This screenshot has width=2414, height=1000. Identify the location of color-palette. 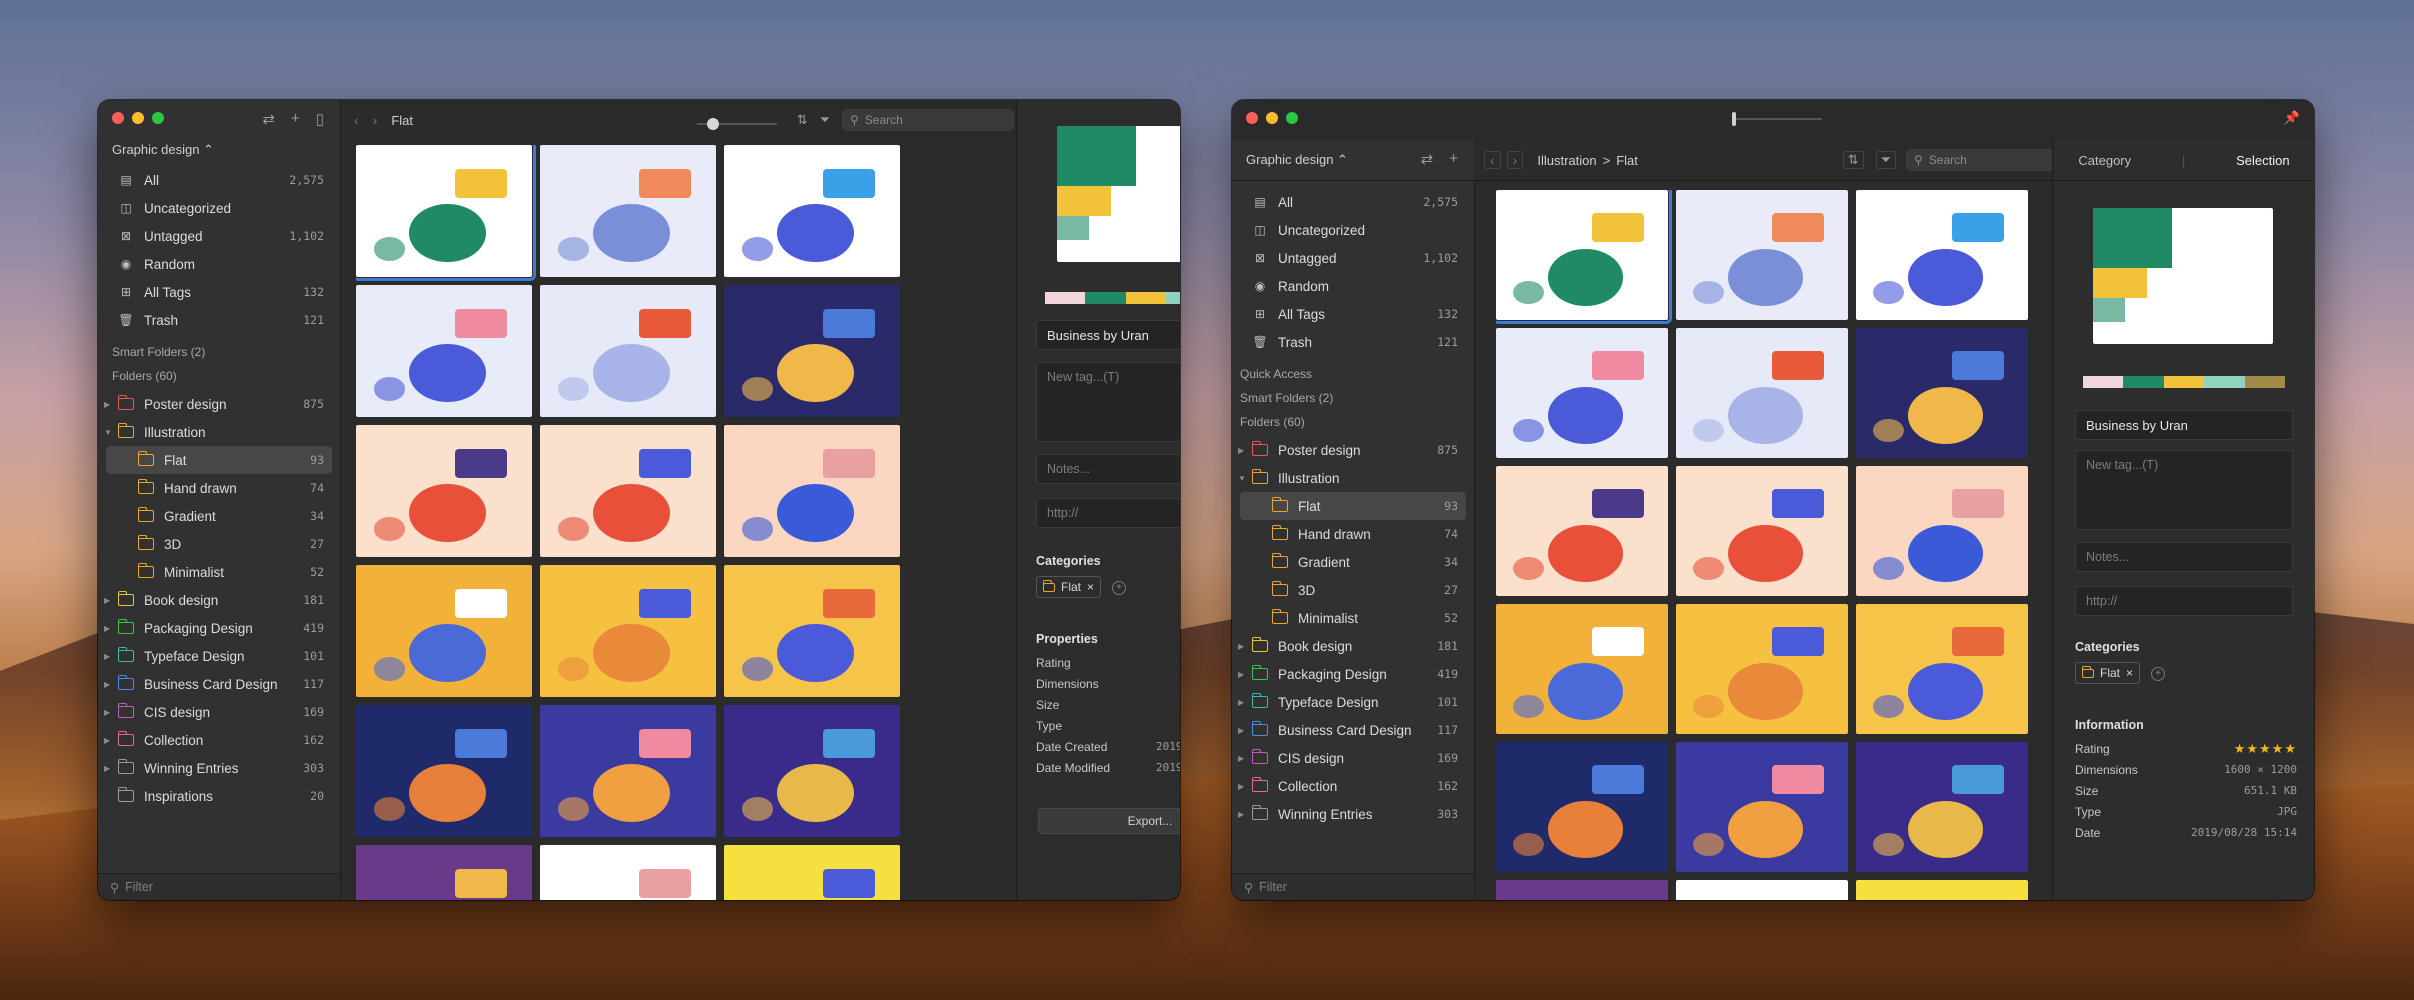
(2184, 382).